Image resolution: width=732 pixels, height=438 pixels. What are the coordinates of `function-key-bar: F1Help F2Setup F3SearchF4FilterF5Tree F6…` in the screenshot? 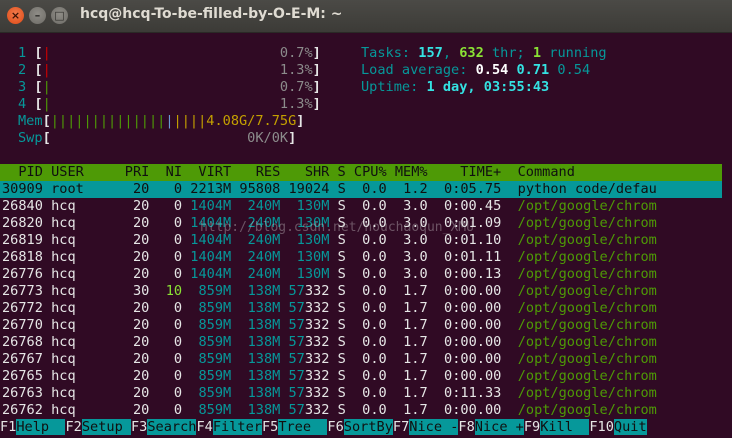 It's located at (323, 427).